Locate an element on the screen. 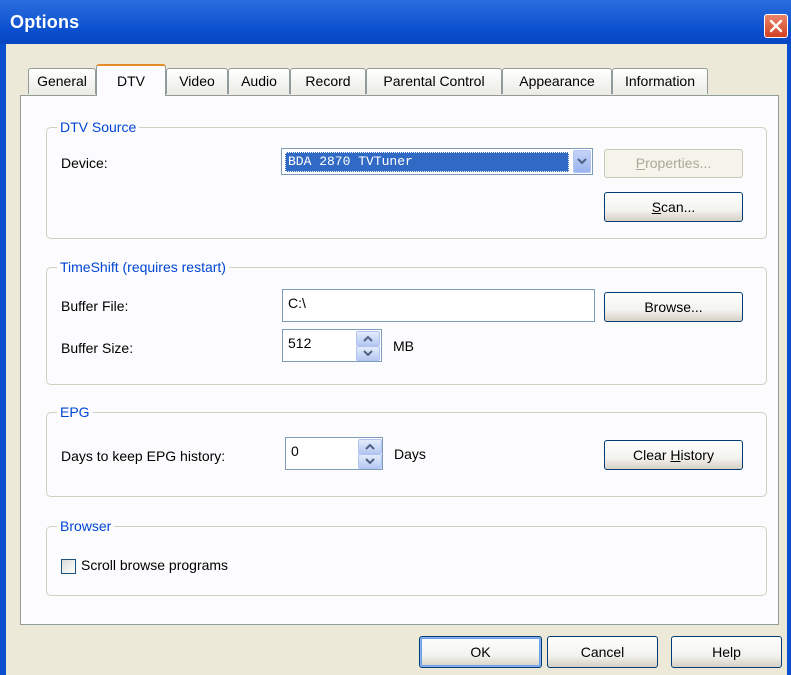  browser-legend: Browser is located at coordinates (86, 526).